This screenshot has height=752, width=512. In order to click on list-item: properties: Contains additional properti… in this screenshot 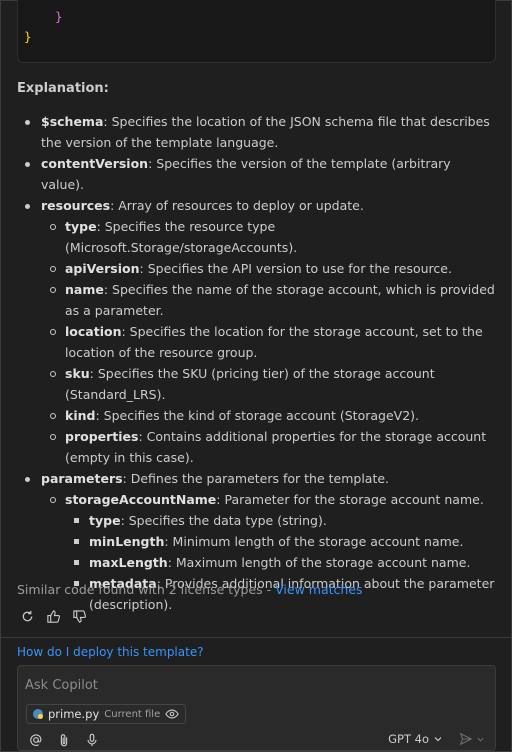, I will do `click(257, 447)`.